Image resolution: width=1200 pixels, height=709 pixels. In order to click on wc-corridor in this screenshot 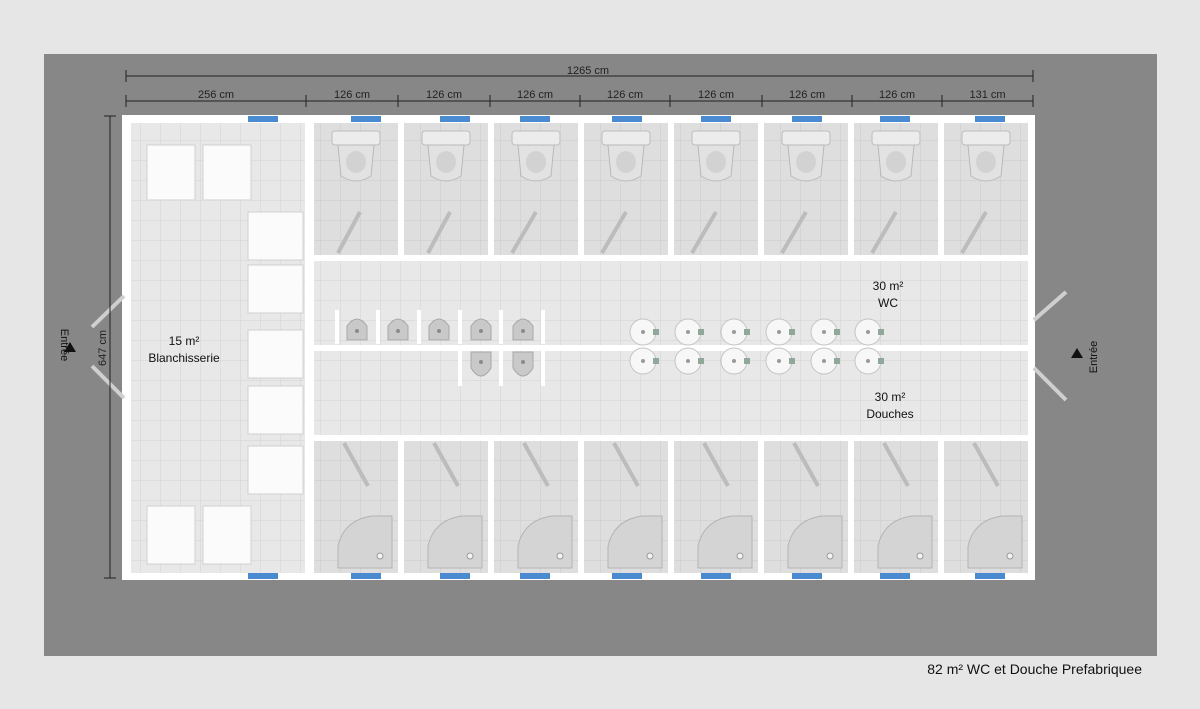, I will do `click(671, 303)`.